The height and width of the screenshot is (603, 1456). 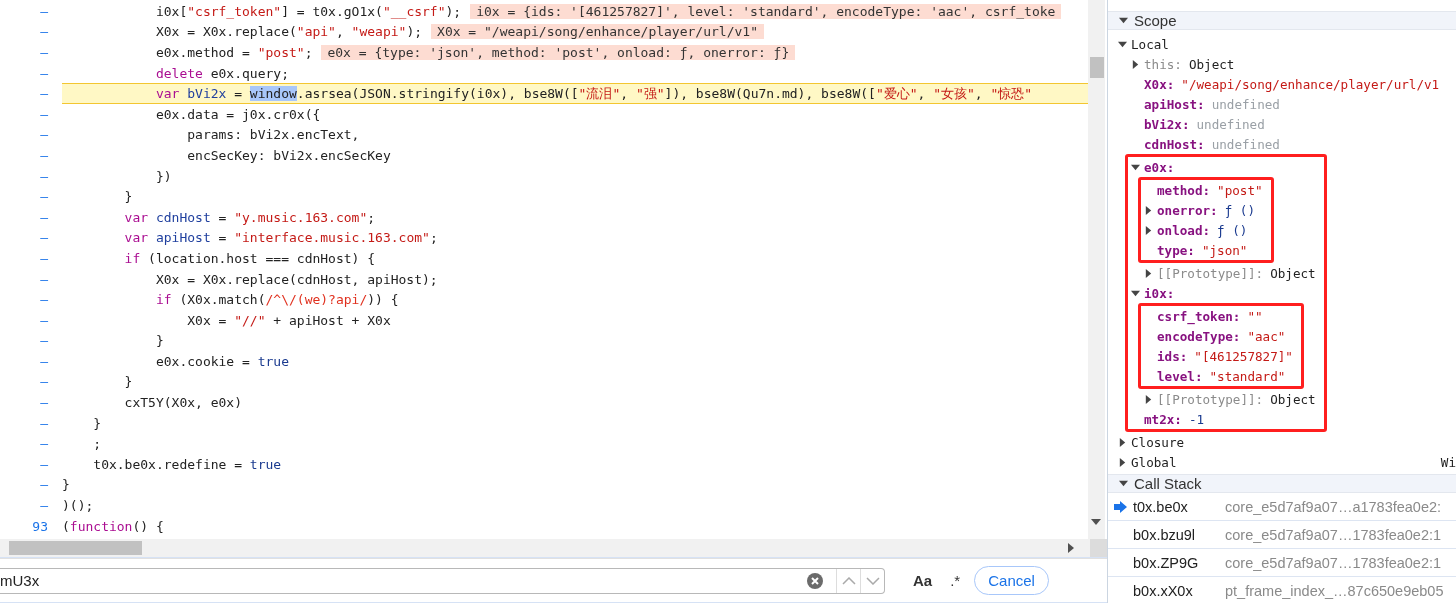 I want to click on property-name: onerror:, so click(x=1187, y=210).